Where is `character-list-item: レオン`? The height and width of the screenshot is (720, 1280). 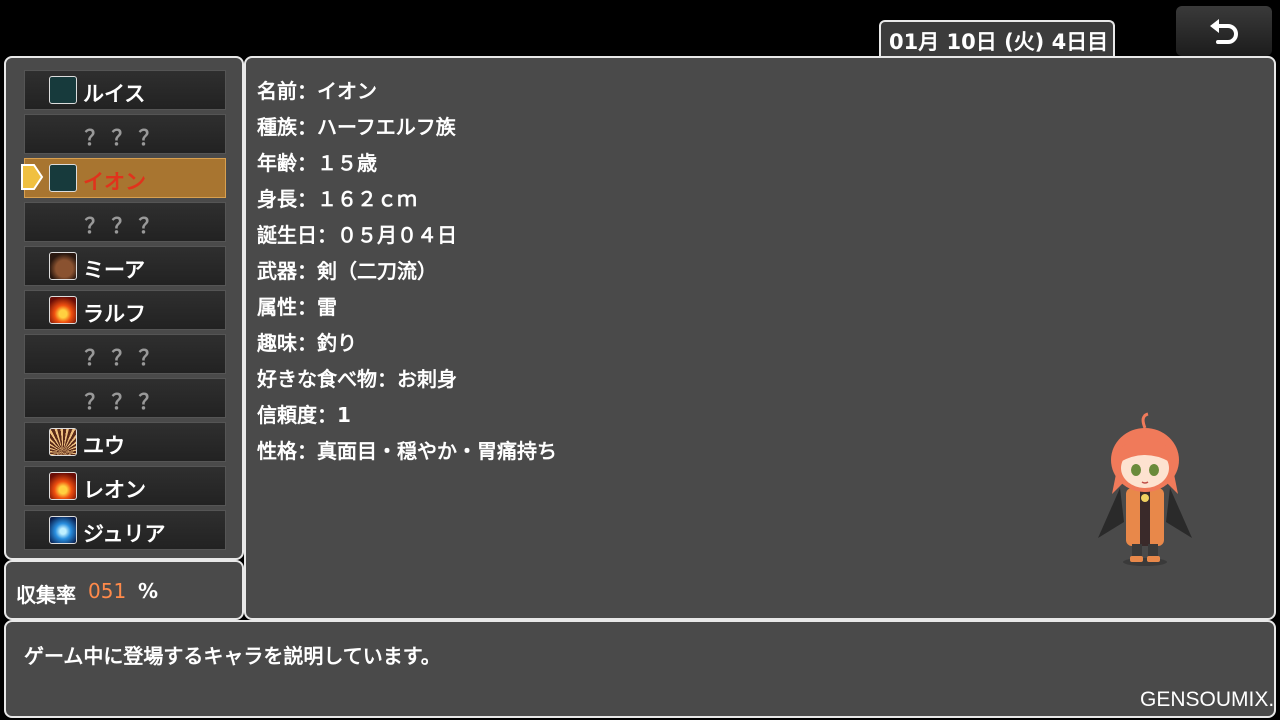
character-list-item: レオン is located at coordinates (125, 486).